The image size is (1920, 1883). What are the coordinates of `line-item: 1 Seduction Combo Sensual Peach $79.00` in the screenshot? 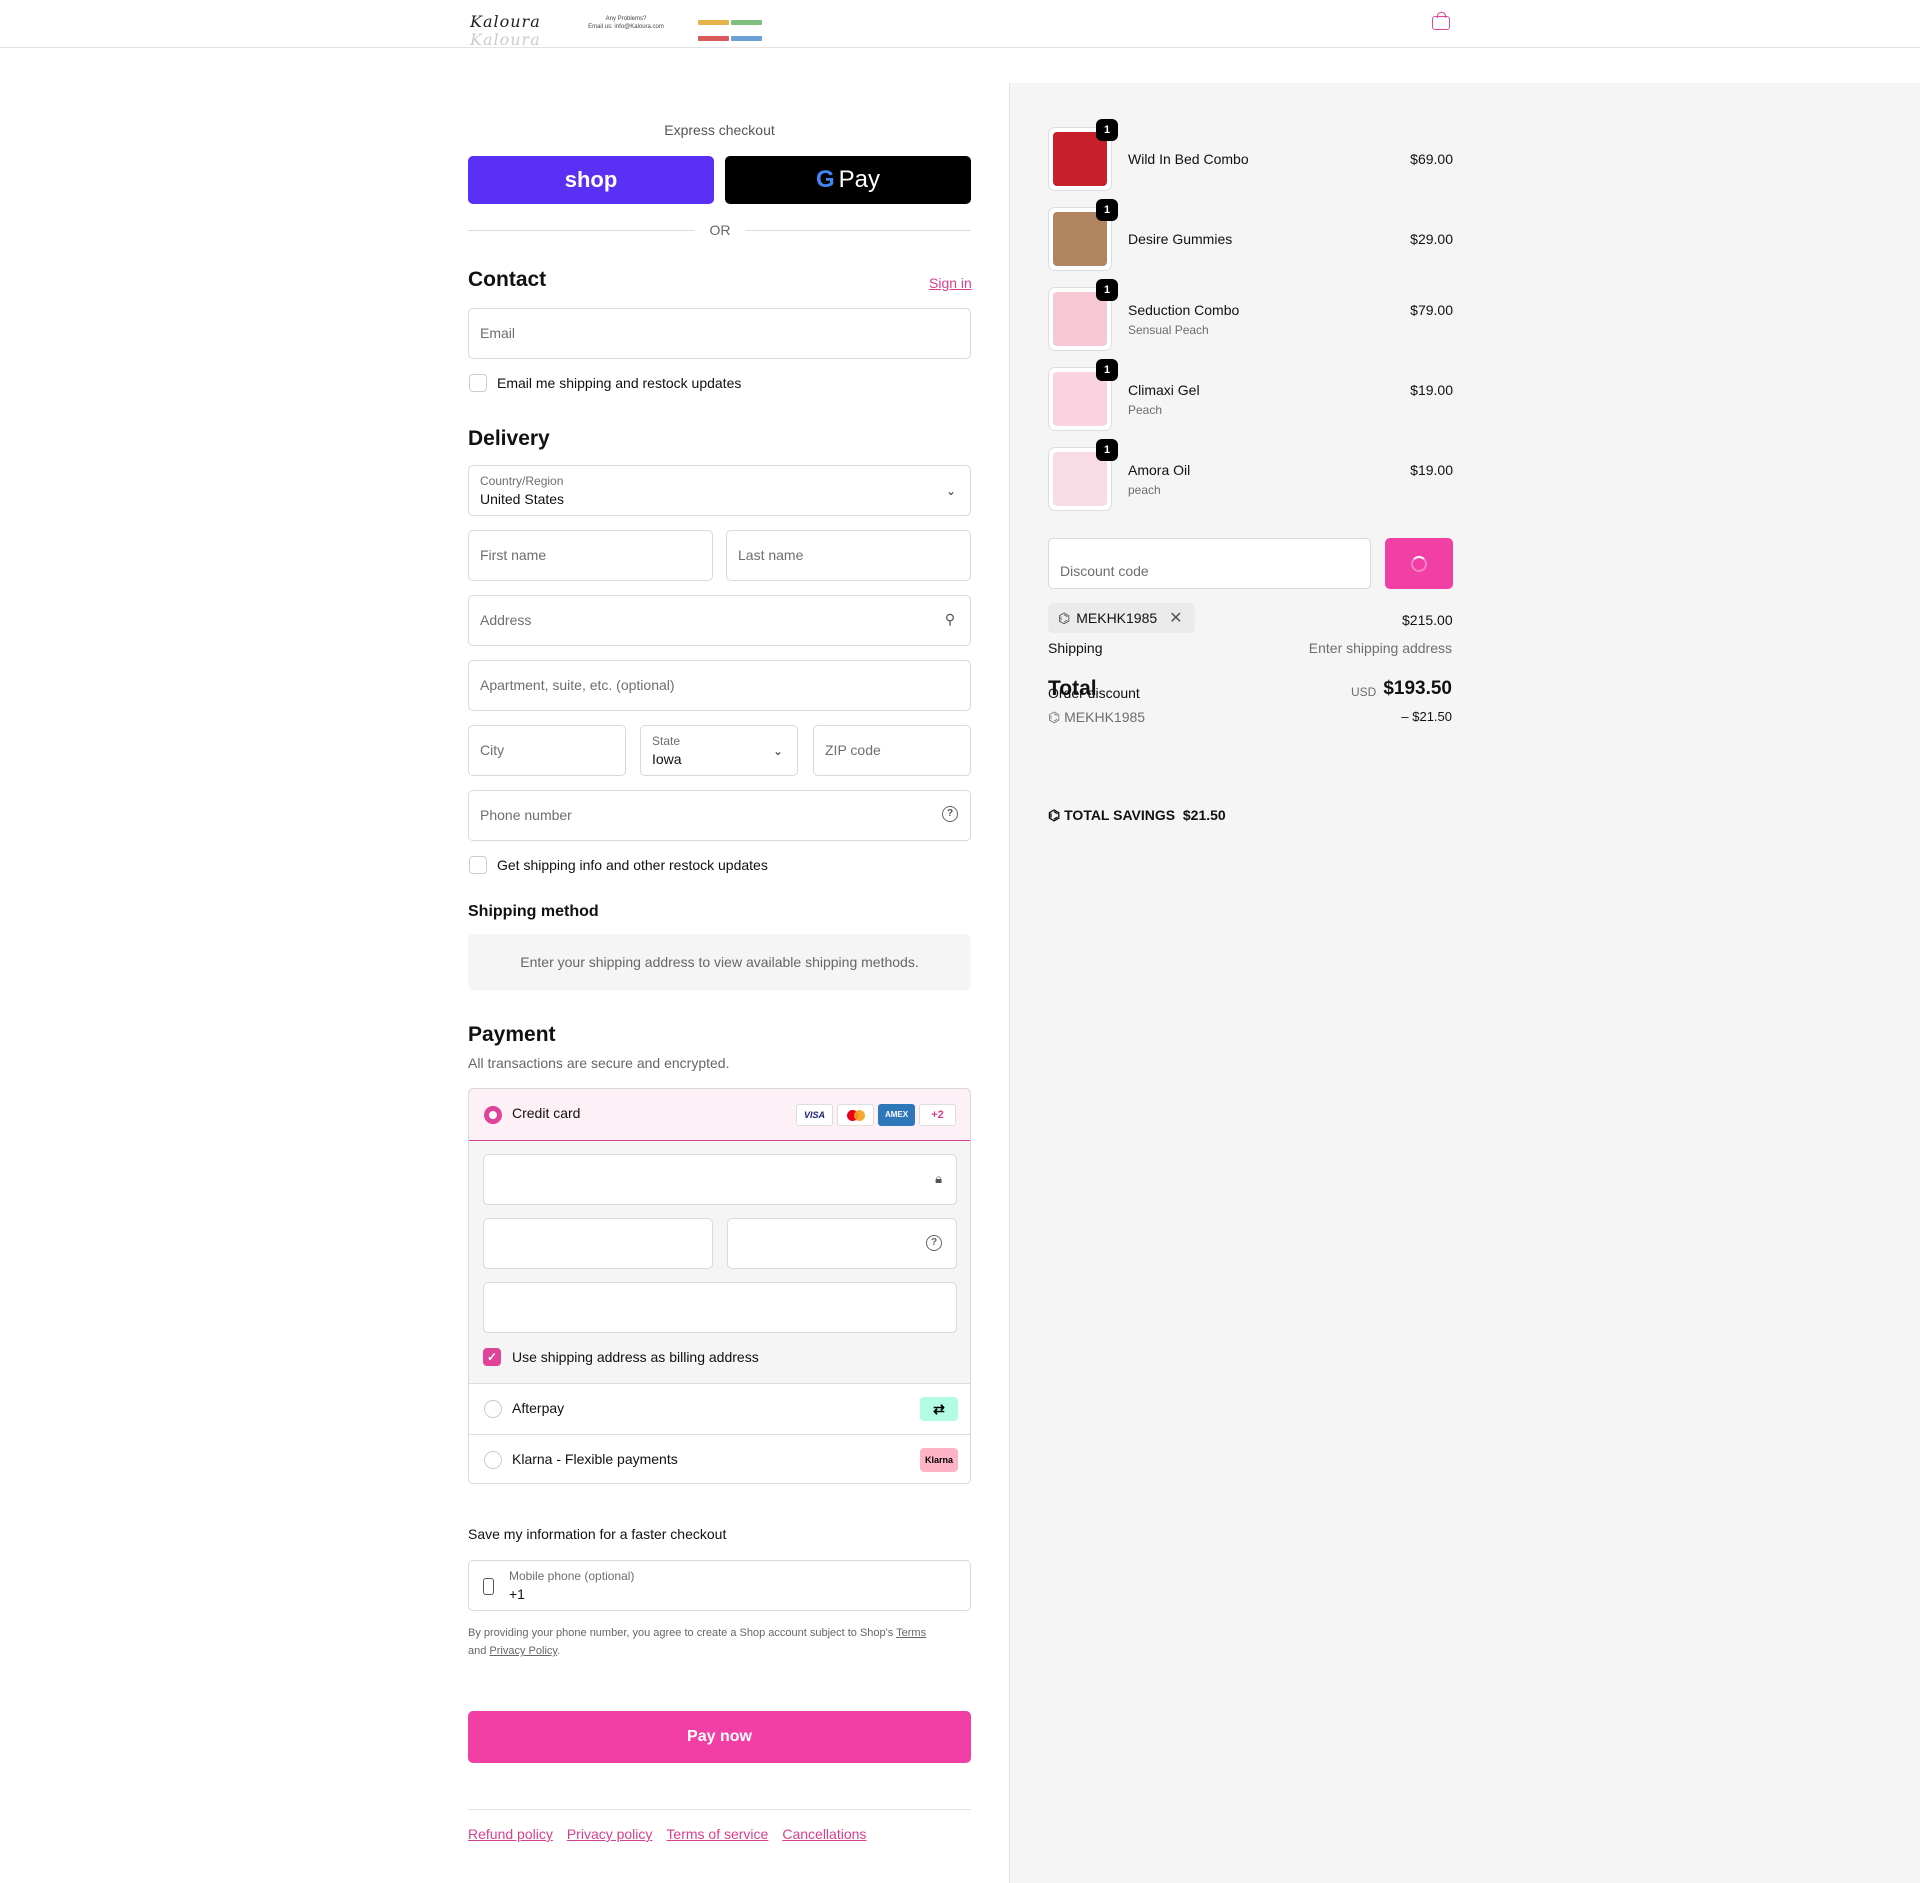 It's located at (1250, 315).